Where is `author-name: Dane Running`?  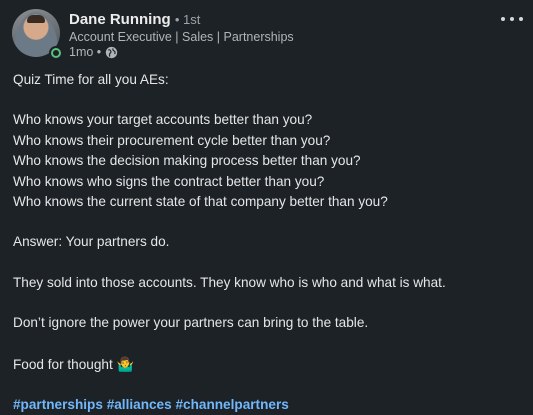
author-name: Dane Running is located at coordinates (120, 19).